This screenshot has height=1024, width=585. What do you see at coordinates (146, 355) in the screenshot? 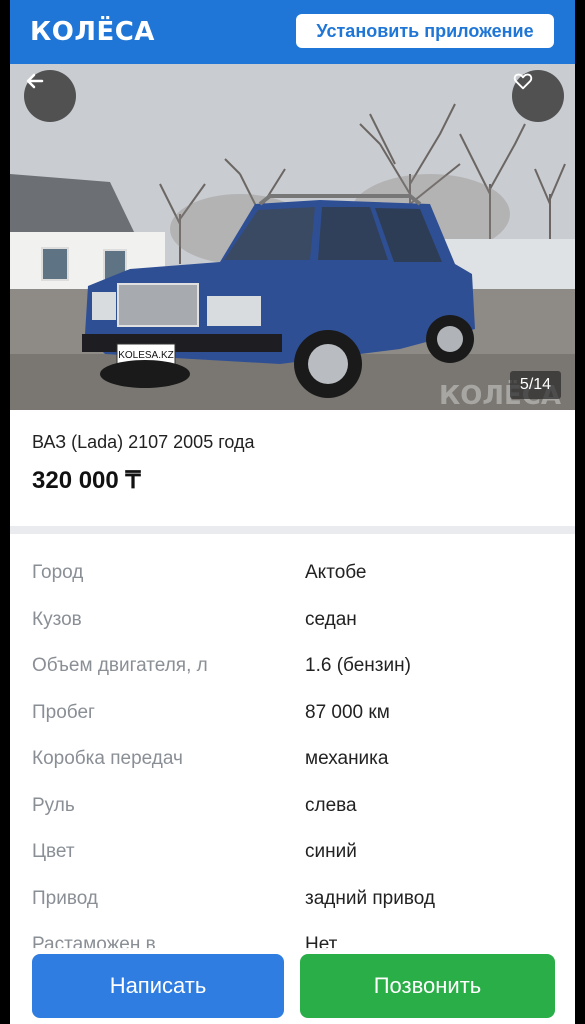
I see `license-plate: KOLESA.KZ` at bounding box center [146, 355].